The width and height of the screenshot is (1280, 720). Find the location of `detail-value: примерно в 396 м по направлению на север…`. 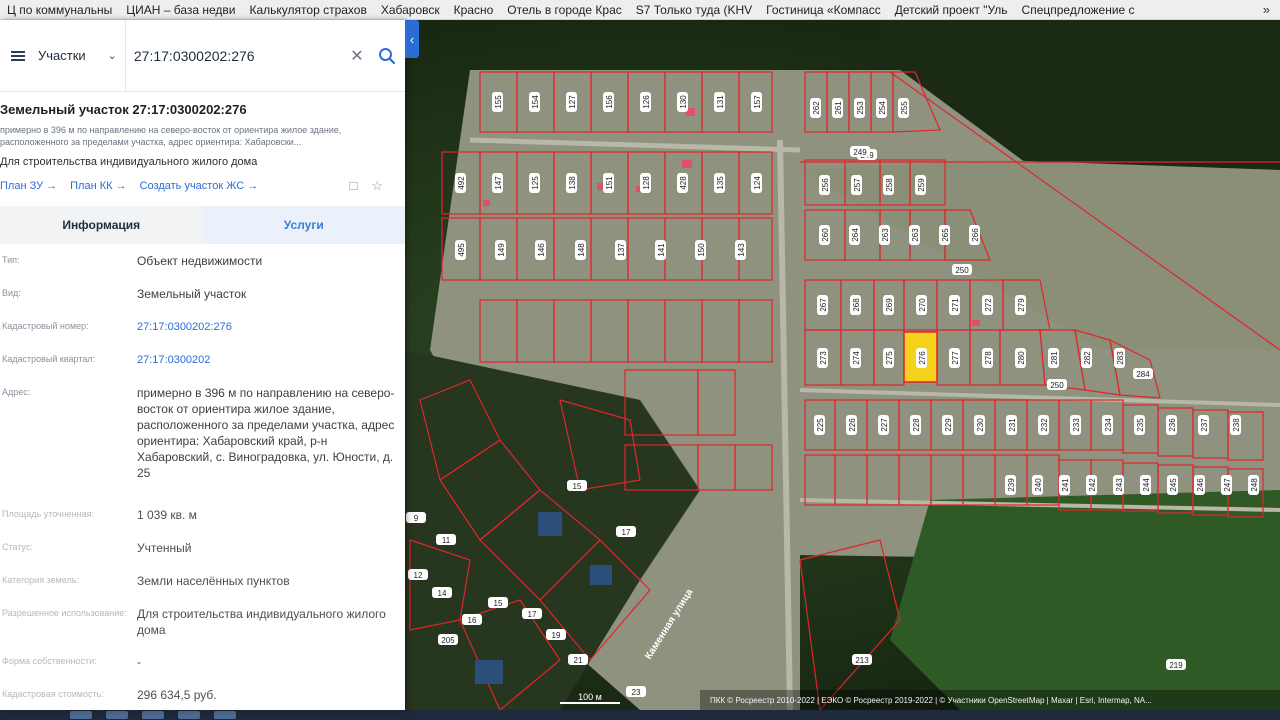

detail-value: примерно в 396 м по направлению на север… is located at coordinates (266, 433).